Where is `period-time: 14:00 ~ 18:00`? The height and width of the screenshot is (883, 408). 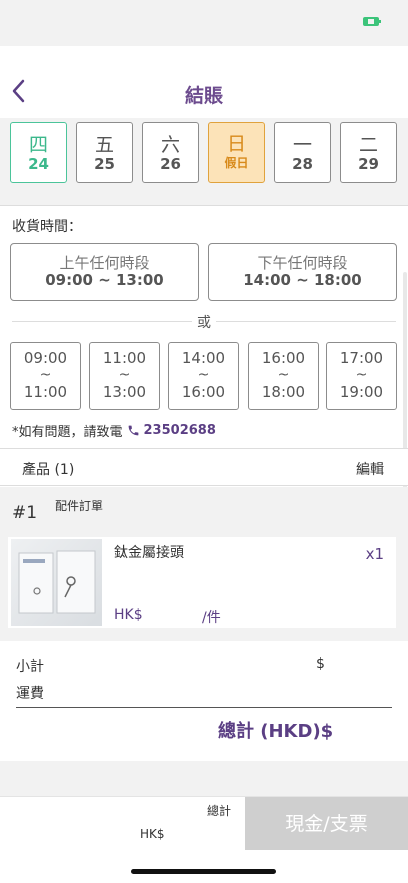 period-time: 14:00 ~ 18:00 is located at coordinates (302, 280).